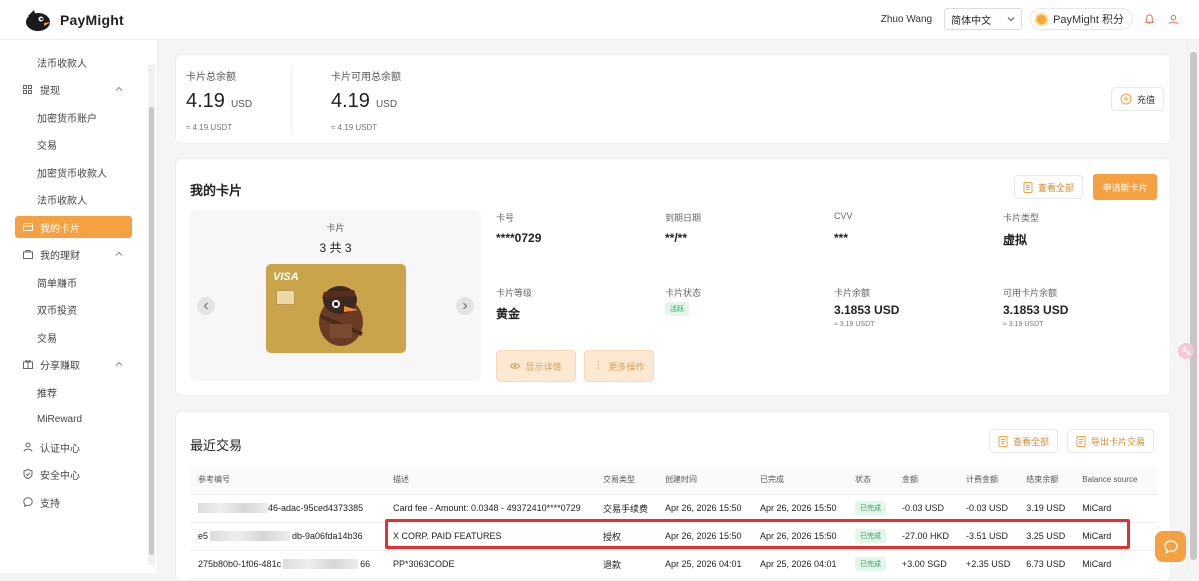 The width and height of the screenshot is (1199, 581). Describe the element at coordinates (1149, 19) in the screenshot. I see `bell-icon` at that location.